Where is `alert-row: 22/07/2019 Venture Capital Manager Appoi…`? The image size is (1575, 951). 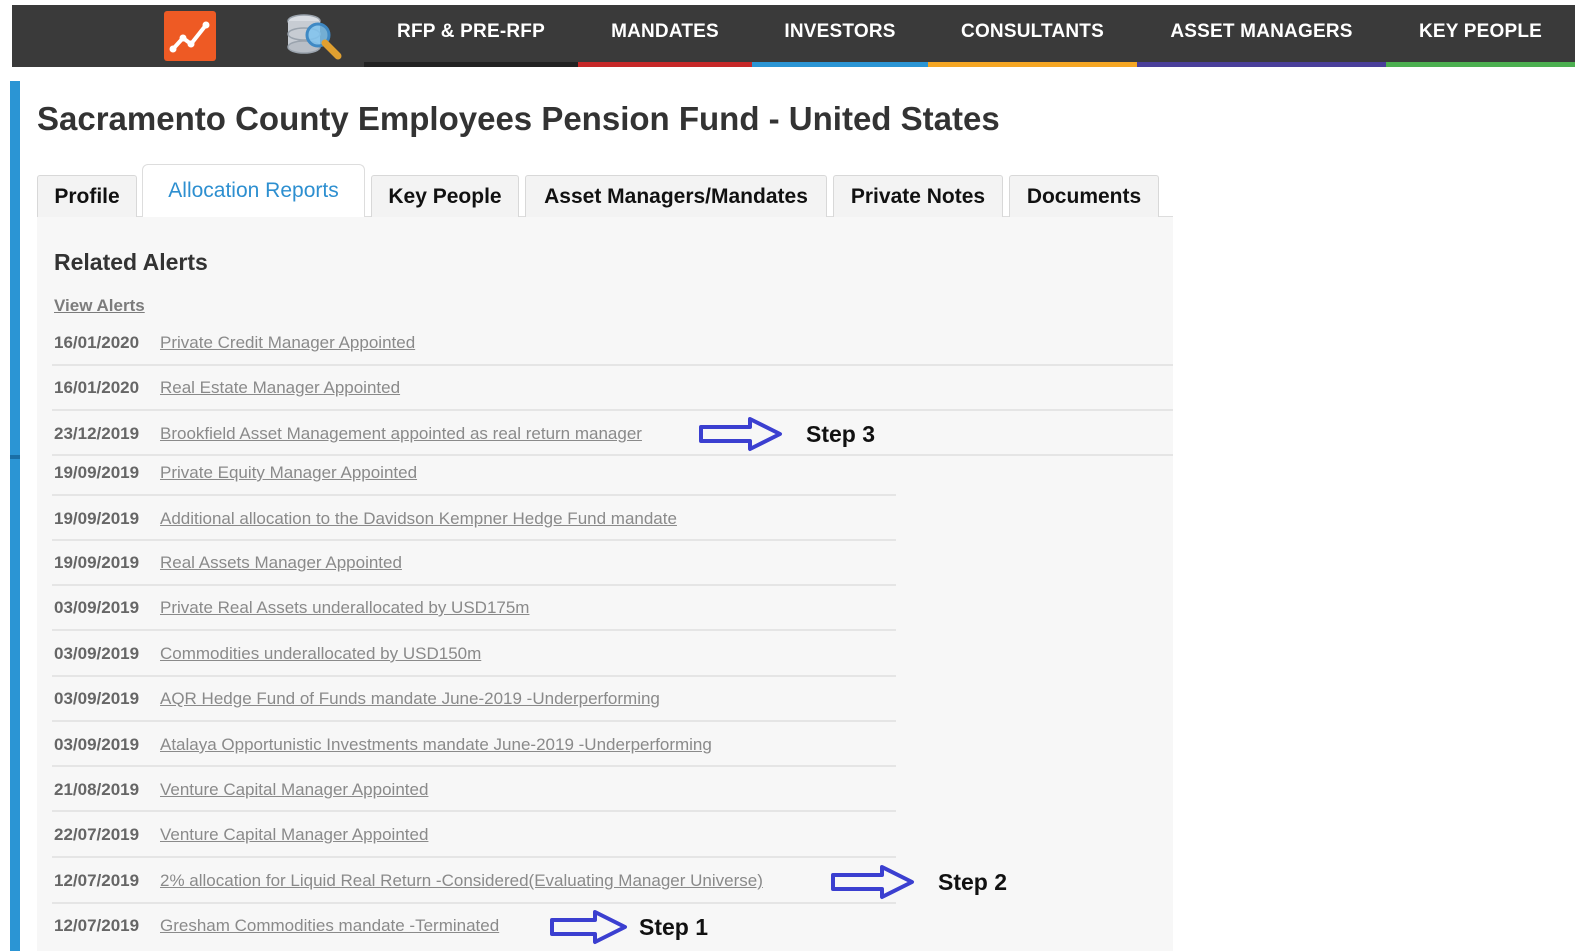 alert-row: 22/07/2019 Venture Capital Manager Appoi… is located at coordinates (241, 835).